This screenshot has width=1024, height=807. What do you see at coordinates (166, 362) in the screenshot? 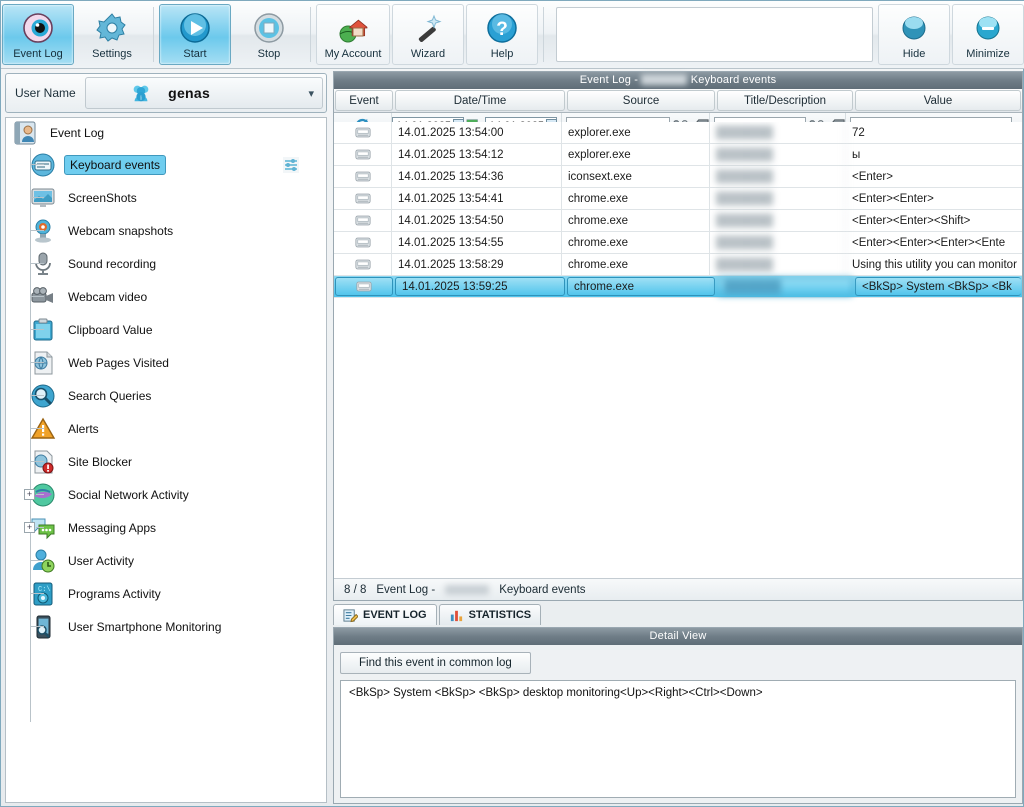
I see `sidebar-item-web-pages-visited: Web Pages Visited` at bounding box center [166, 362].